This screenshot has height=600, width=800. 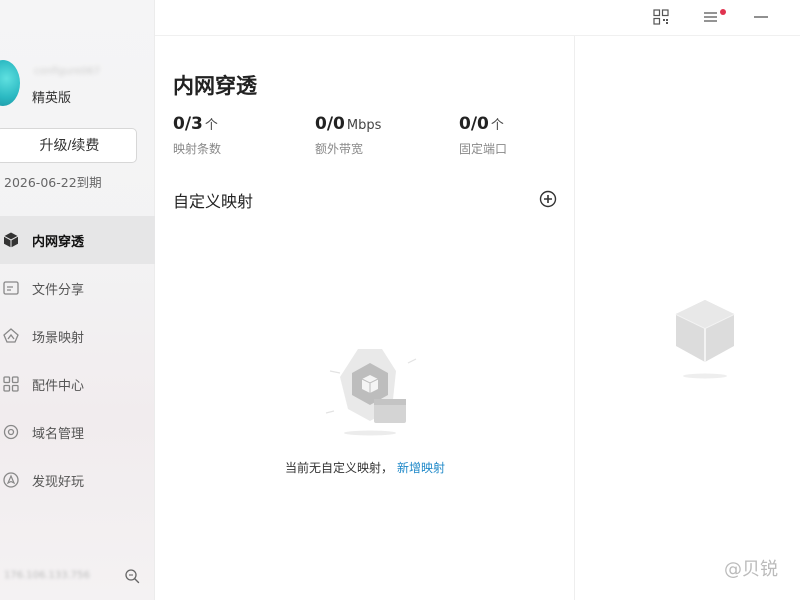 What do you see at coordinates (58, 290) in the screenshot?
I see `sidebar-item-label: 文件分享` at bounding box center [58, 290].